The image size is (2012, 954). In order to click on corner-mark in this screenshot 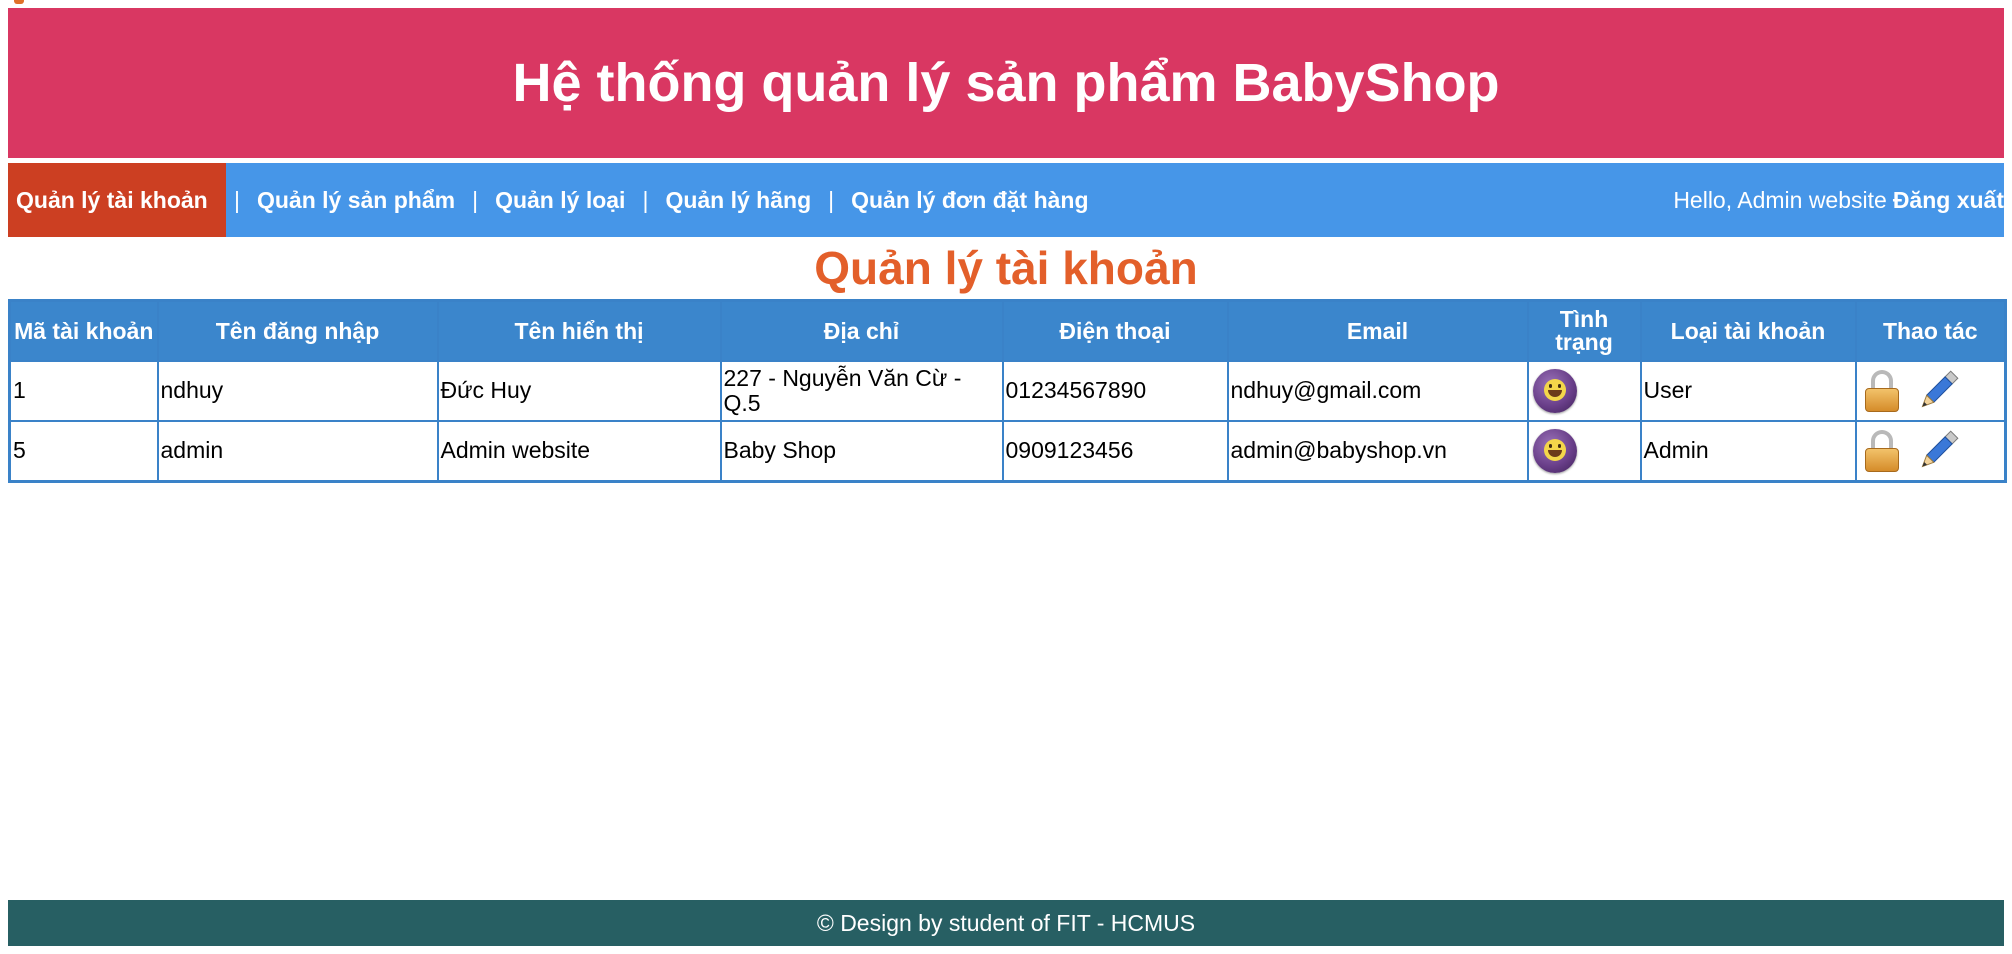, I will do `click(19, 2)`.